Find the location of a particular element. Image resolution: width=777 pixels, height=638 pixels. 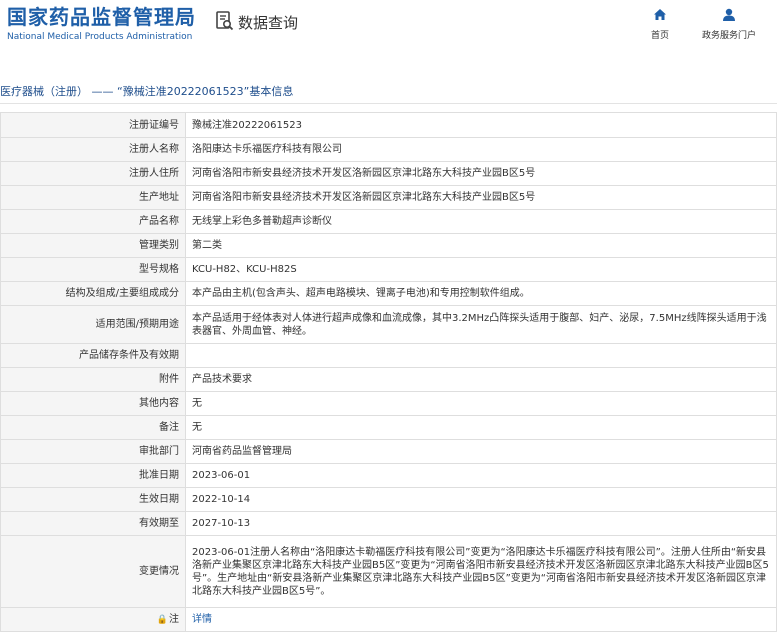

table-row: 生效日期 2022-10-14 is located at coordinates (388, 499).